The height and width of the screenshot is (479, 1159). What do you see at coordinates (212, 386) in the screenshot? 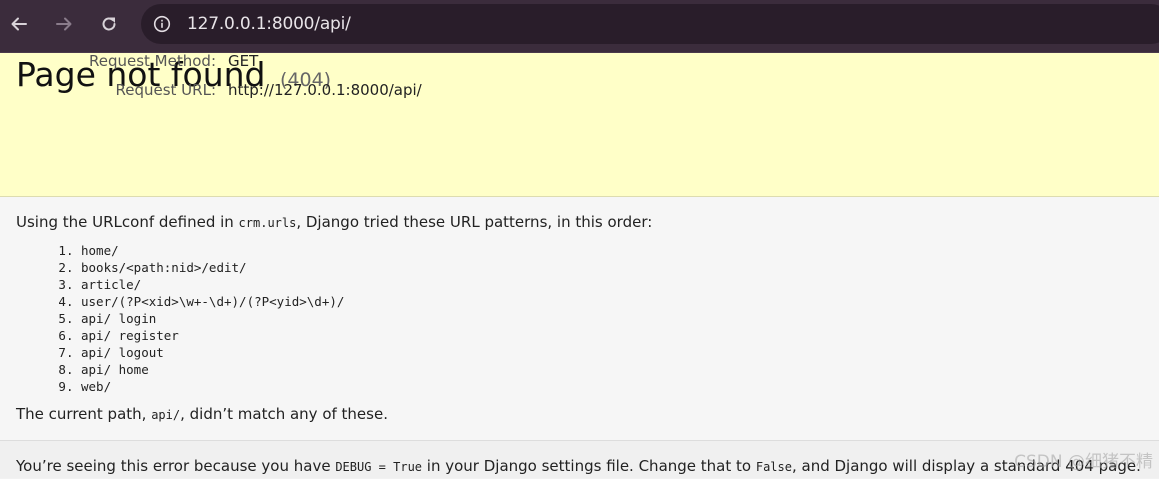
I see `list-item: web/` at bounding box center [212, 386].